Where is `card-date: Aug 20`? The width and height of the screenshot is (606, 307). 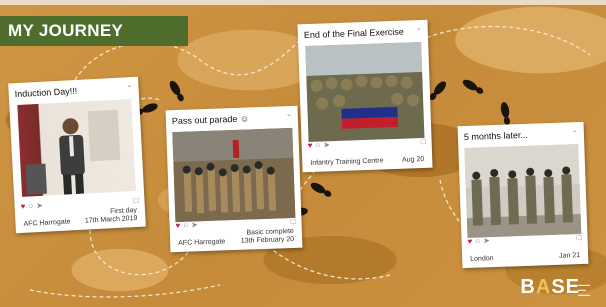
card-date: Aug 20 is located at coordinates (413, 159).